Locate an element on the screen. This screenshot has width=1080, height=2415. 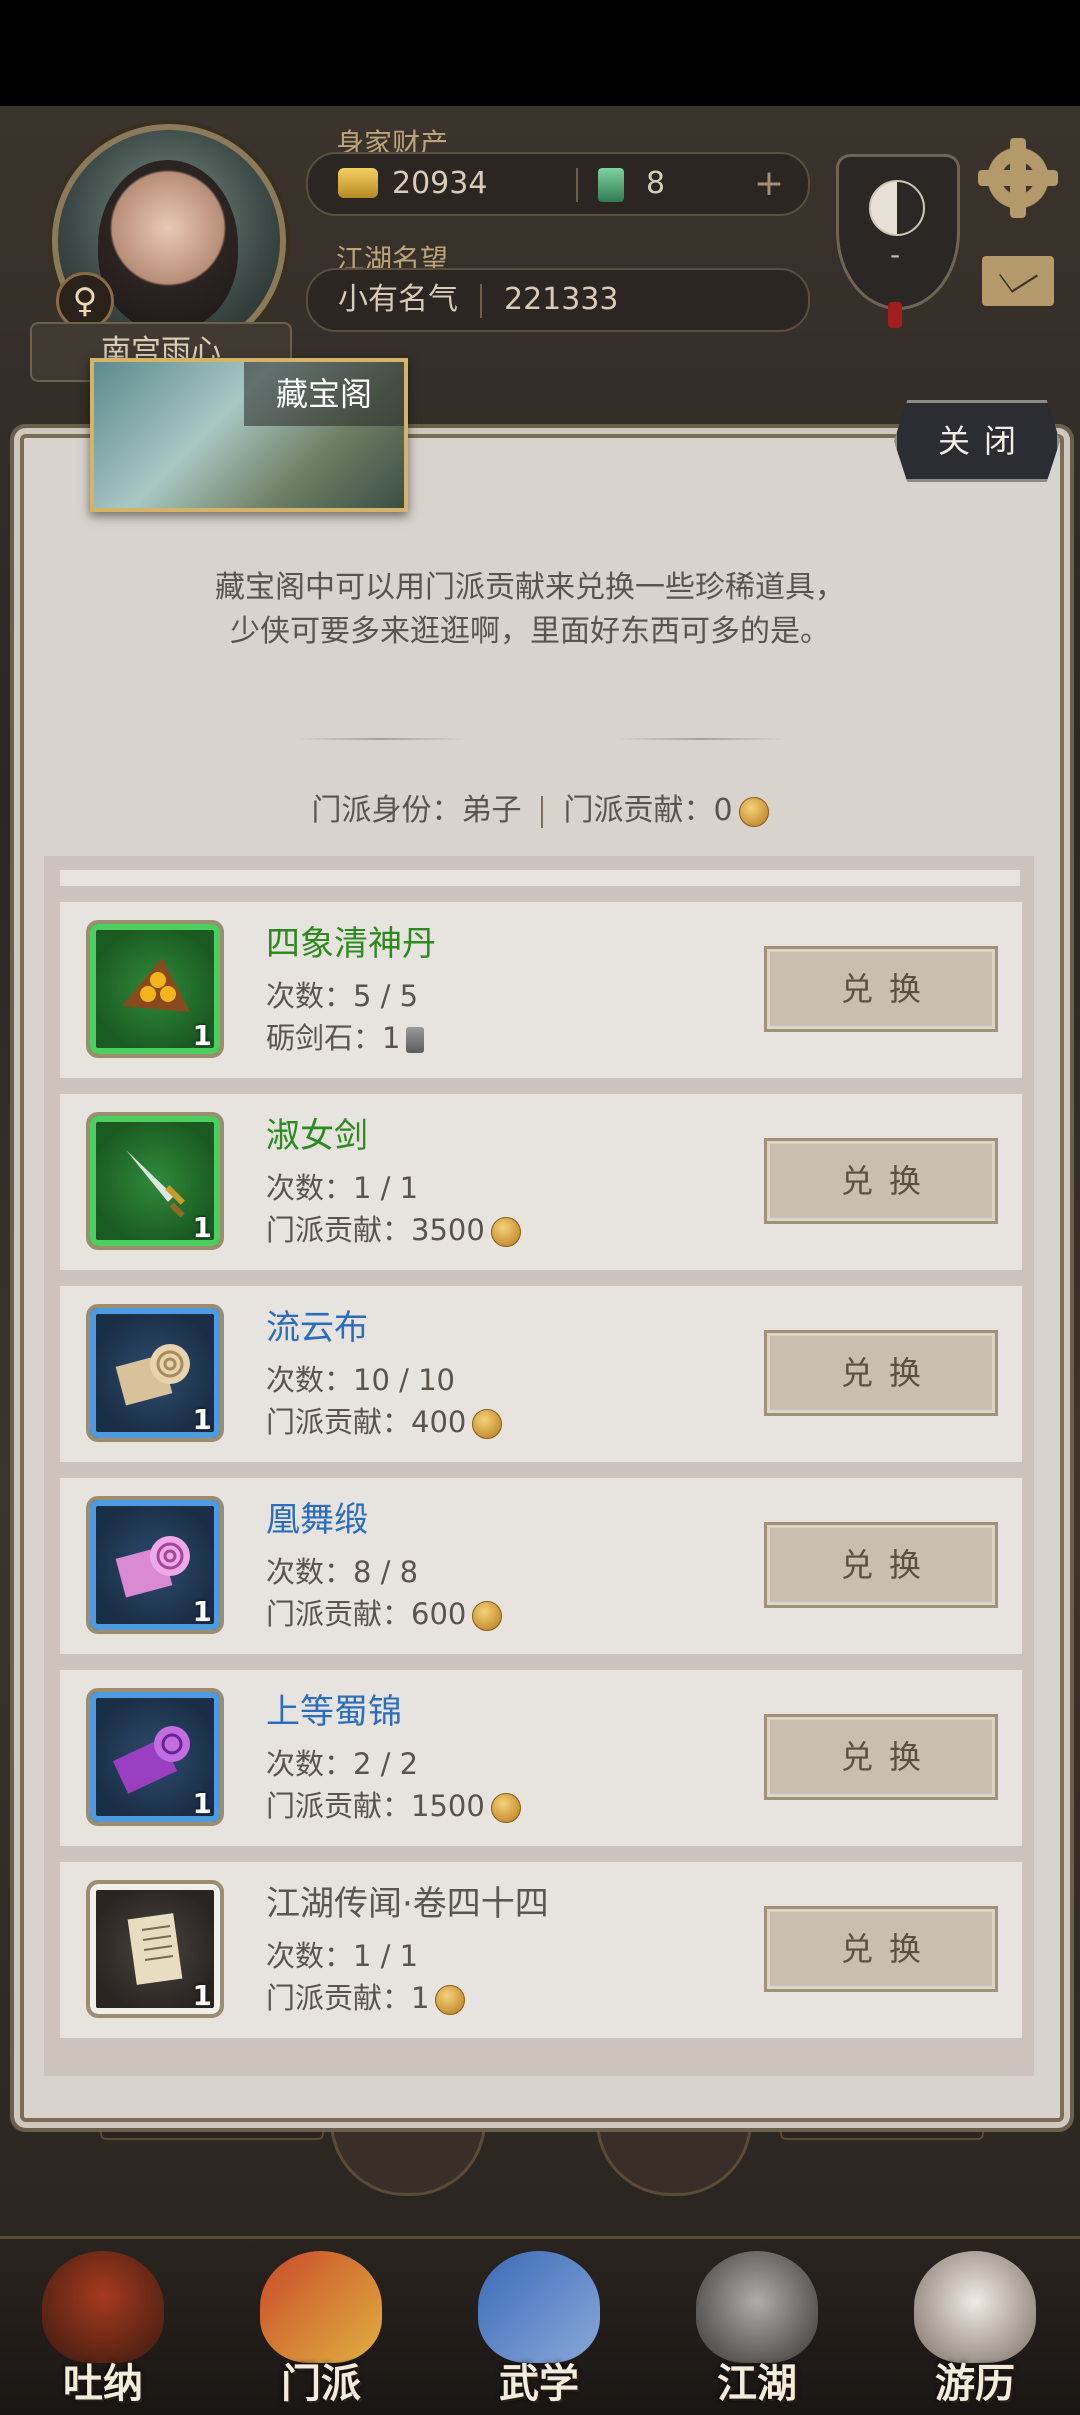
avatar is located at coordinates (168, 245).